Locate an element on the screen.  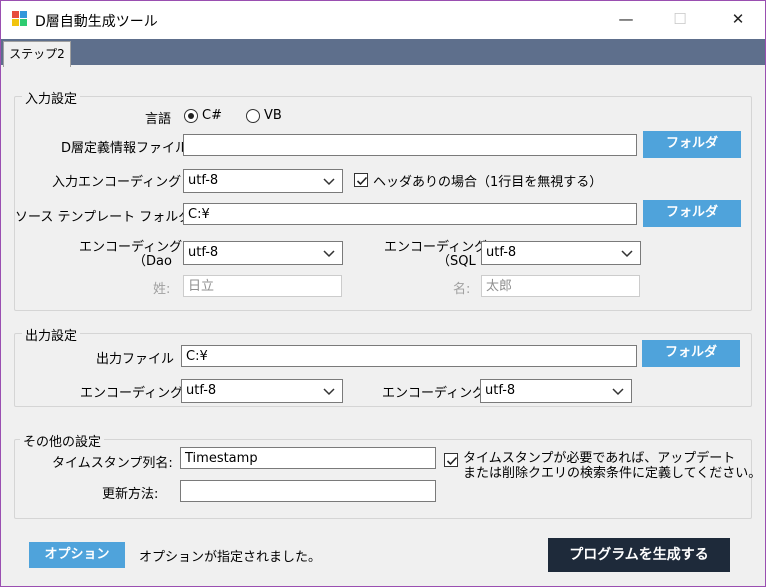
timestamp-column-input: Timestamp is located at coordinates (308, 458).